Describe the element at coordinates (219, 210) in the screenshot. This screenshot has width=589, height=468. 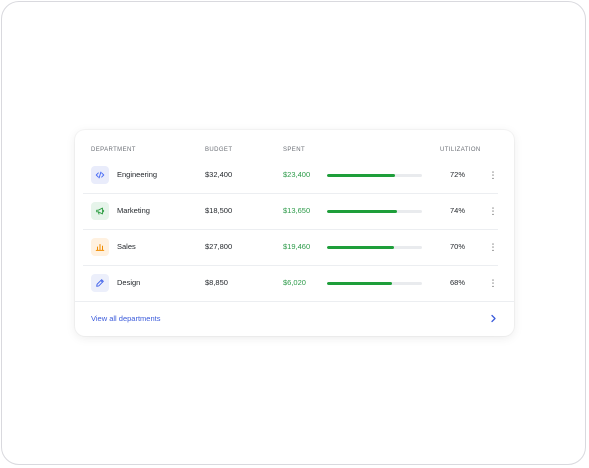
I see `budget-value: $18,500` at that location.